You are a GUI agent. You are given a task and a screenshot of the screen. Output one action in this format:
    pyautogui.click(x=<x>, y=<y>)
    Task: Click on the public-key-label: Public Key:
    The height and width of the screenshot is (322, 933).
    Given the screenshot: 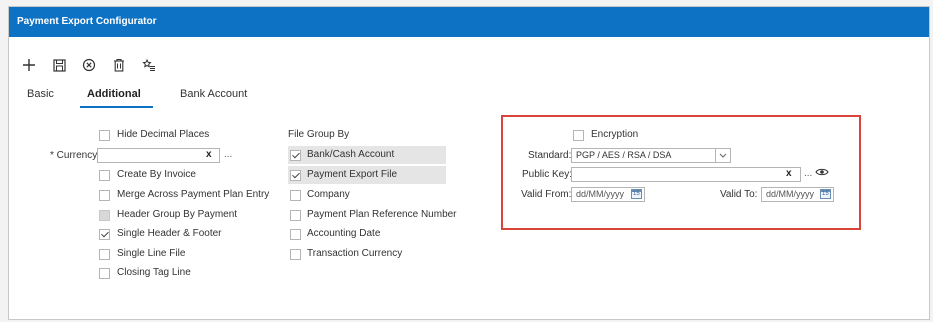 What is the action you would take?
    pyautogui.click(x=547, y=174)
    